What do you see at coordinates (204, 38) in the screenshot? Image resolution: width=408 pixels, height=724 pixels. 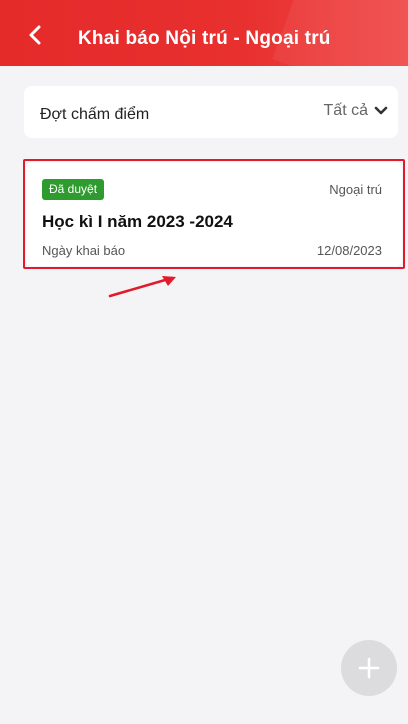 I see `page-title: Khai báo Nội trú - Ngoại trú` at bounding box center [204, 38].